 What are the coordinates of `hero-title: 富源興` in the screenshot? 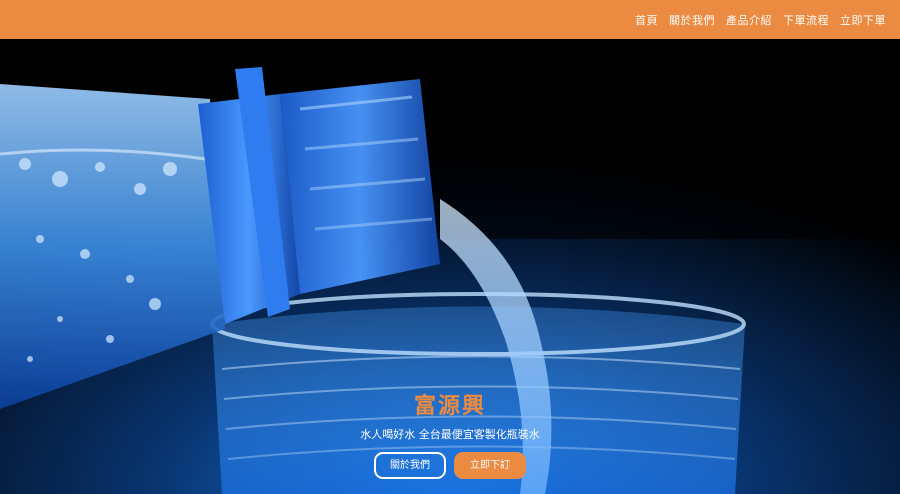 It's located at (449, 406).